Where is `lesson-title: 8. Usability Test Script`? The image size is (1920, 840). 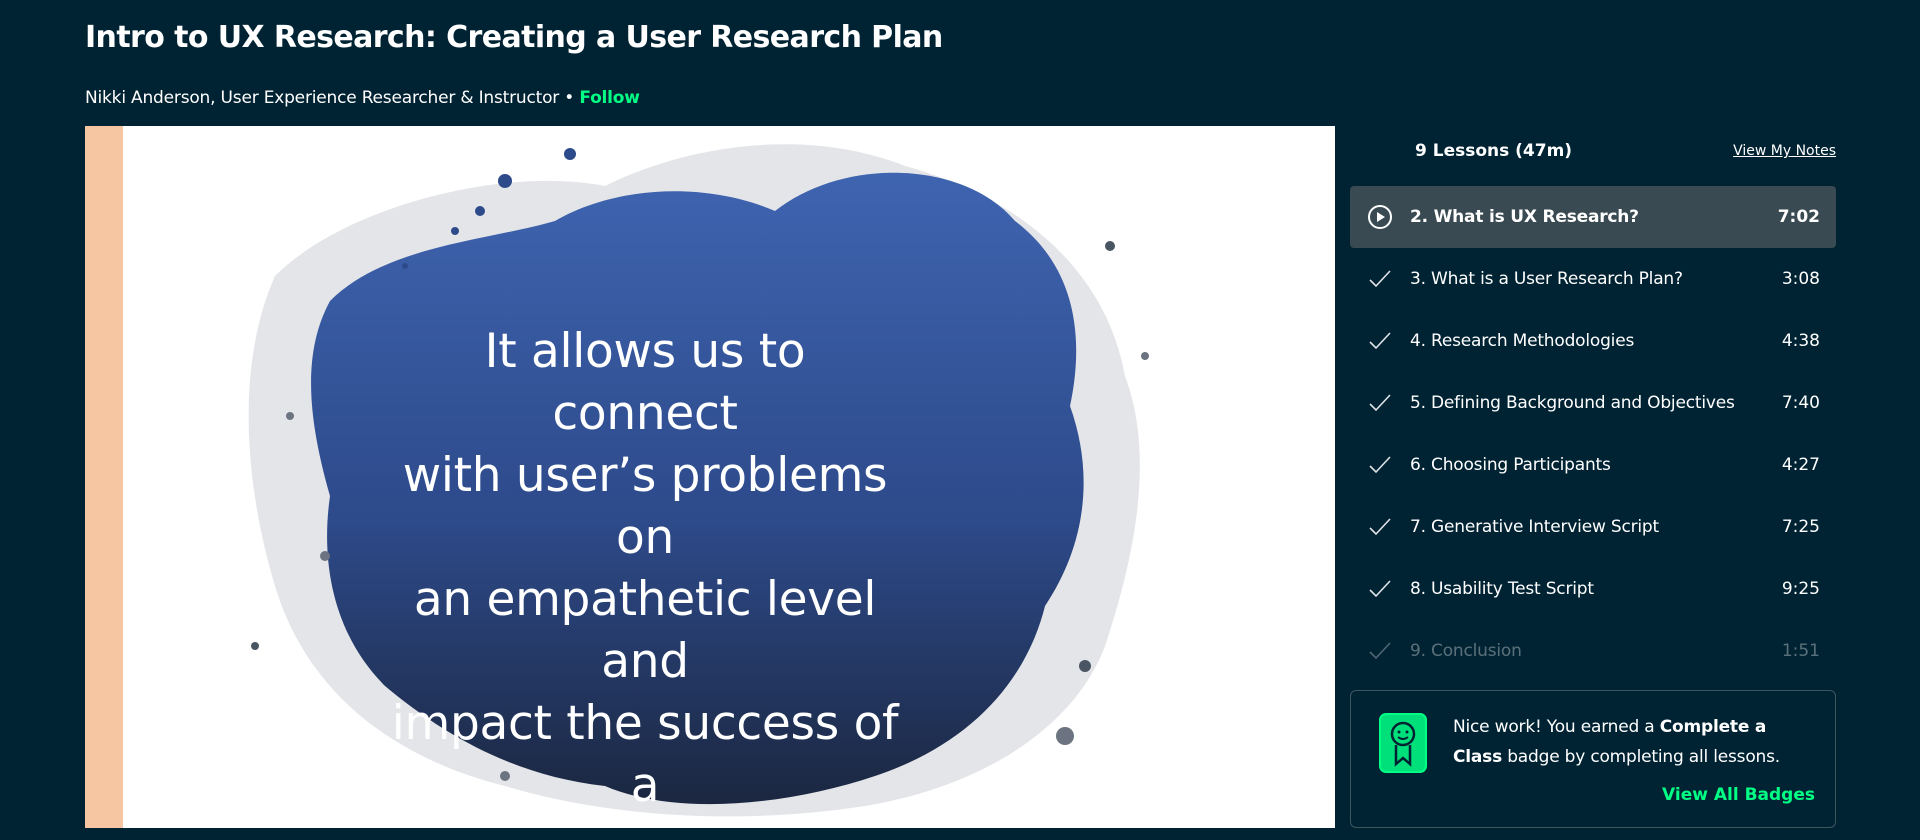 lesson-title: 8. Usability Test Script is located at coordinates (1502, 589).